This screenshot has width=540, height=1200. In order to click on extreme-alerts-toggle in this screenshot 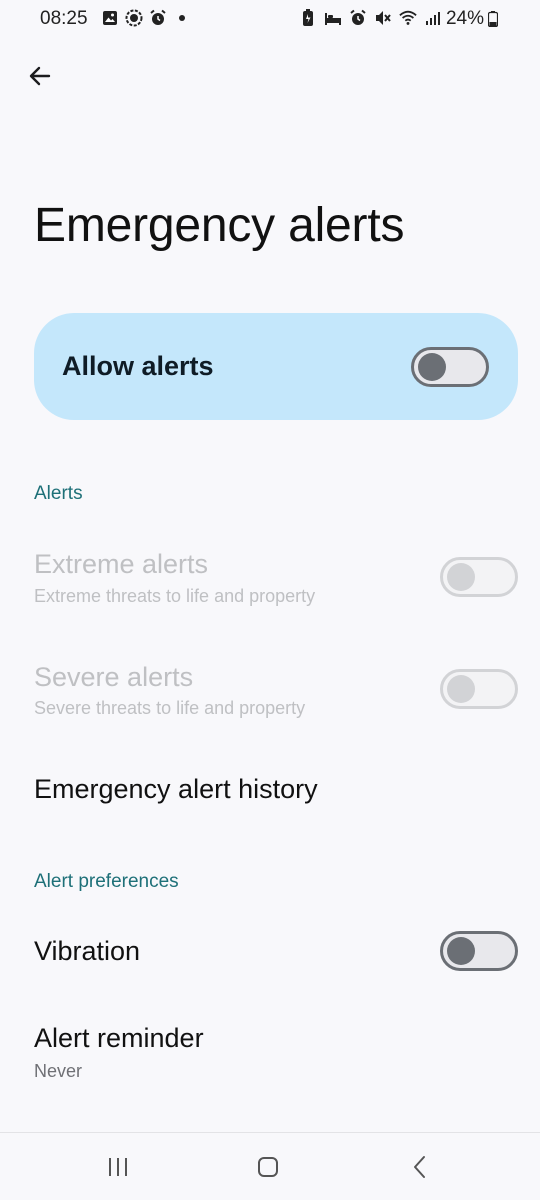, I will do `click(479, 577)`.